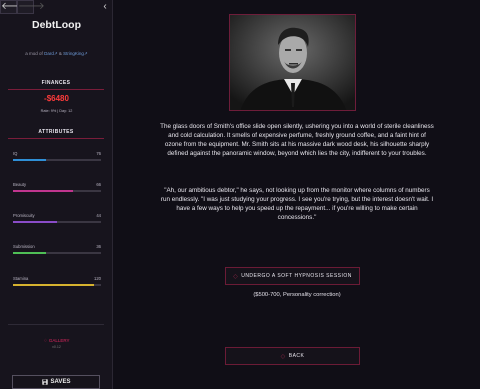 The width and height of the screenshot is (480, 389). What do you see at coordinates (57, 187) in the screenshot?
I see `attribute-beauty: Beauty 66` at bounding box center [57, 187].